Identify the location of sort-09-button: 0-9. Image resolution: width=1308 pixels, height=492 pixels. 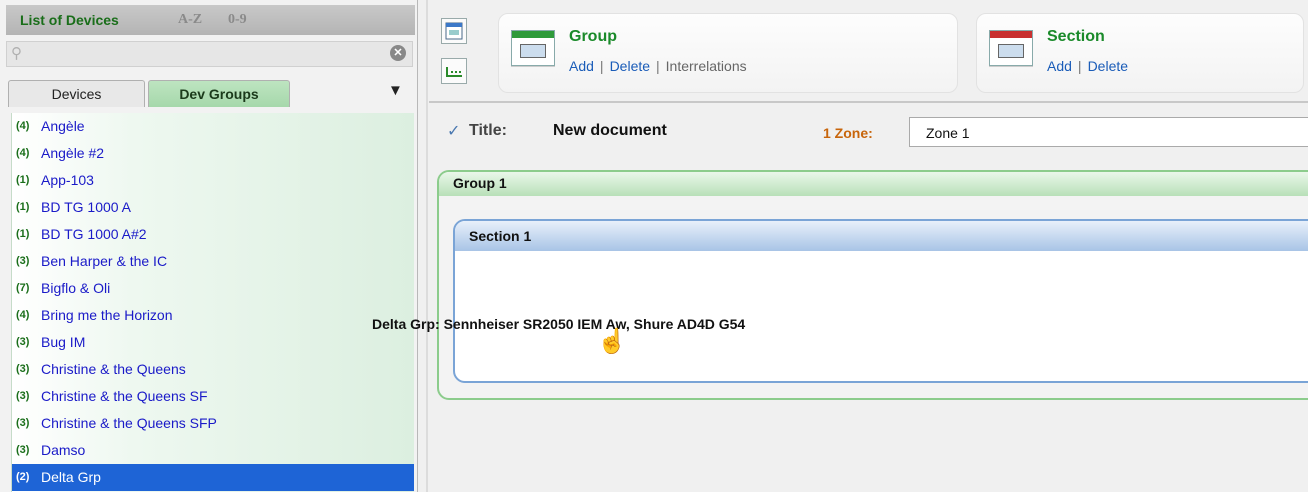
(237, 20).